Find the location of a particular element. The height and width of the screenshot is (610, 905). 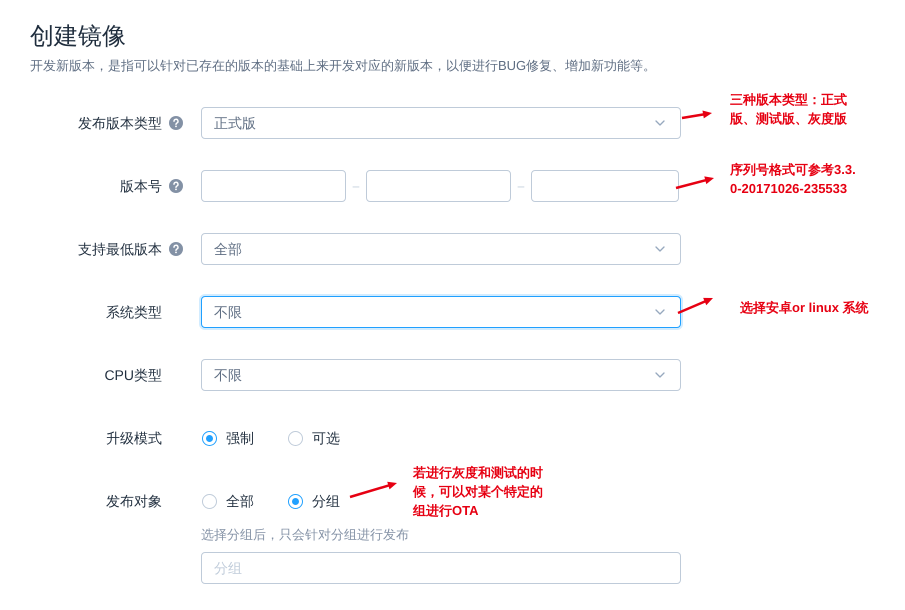

annotation-note: 选择安卓or linux 系统 is located at coordinates (805, 308).